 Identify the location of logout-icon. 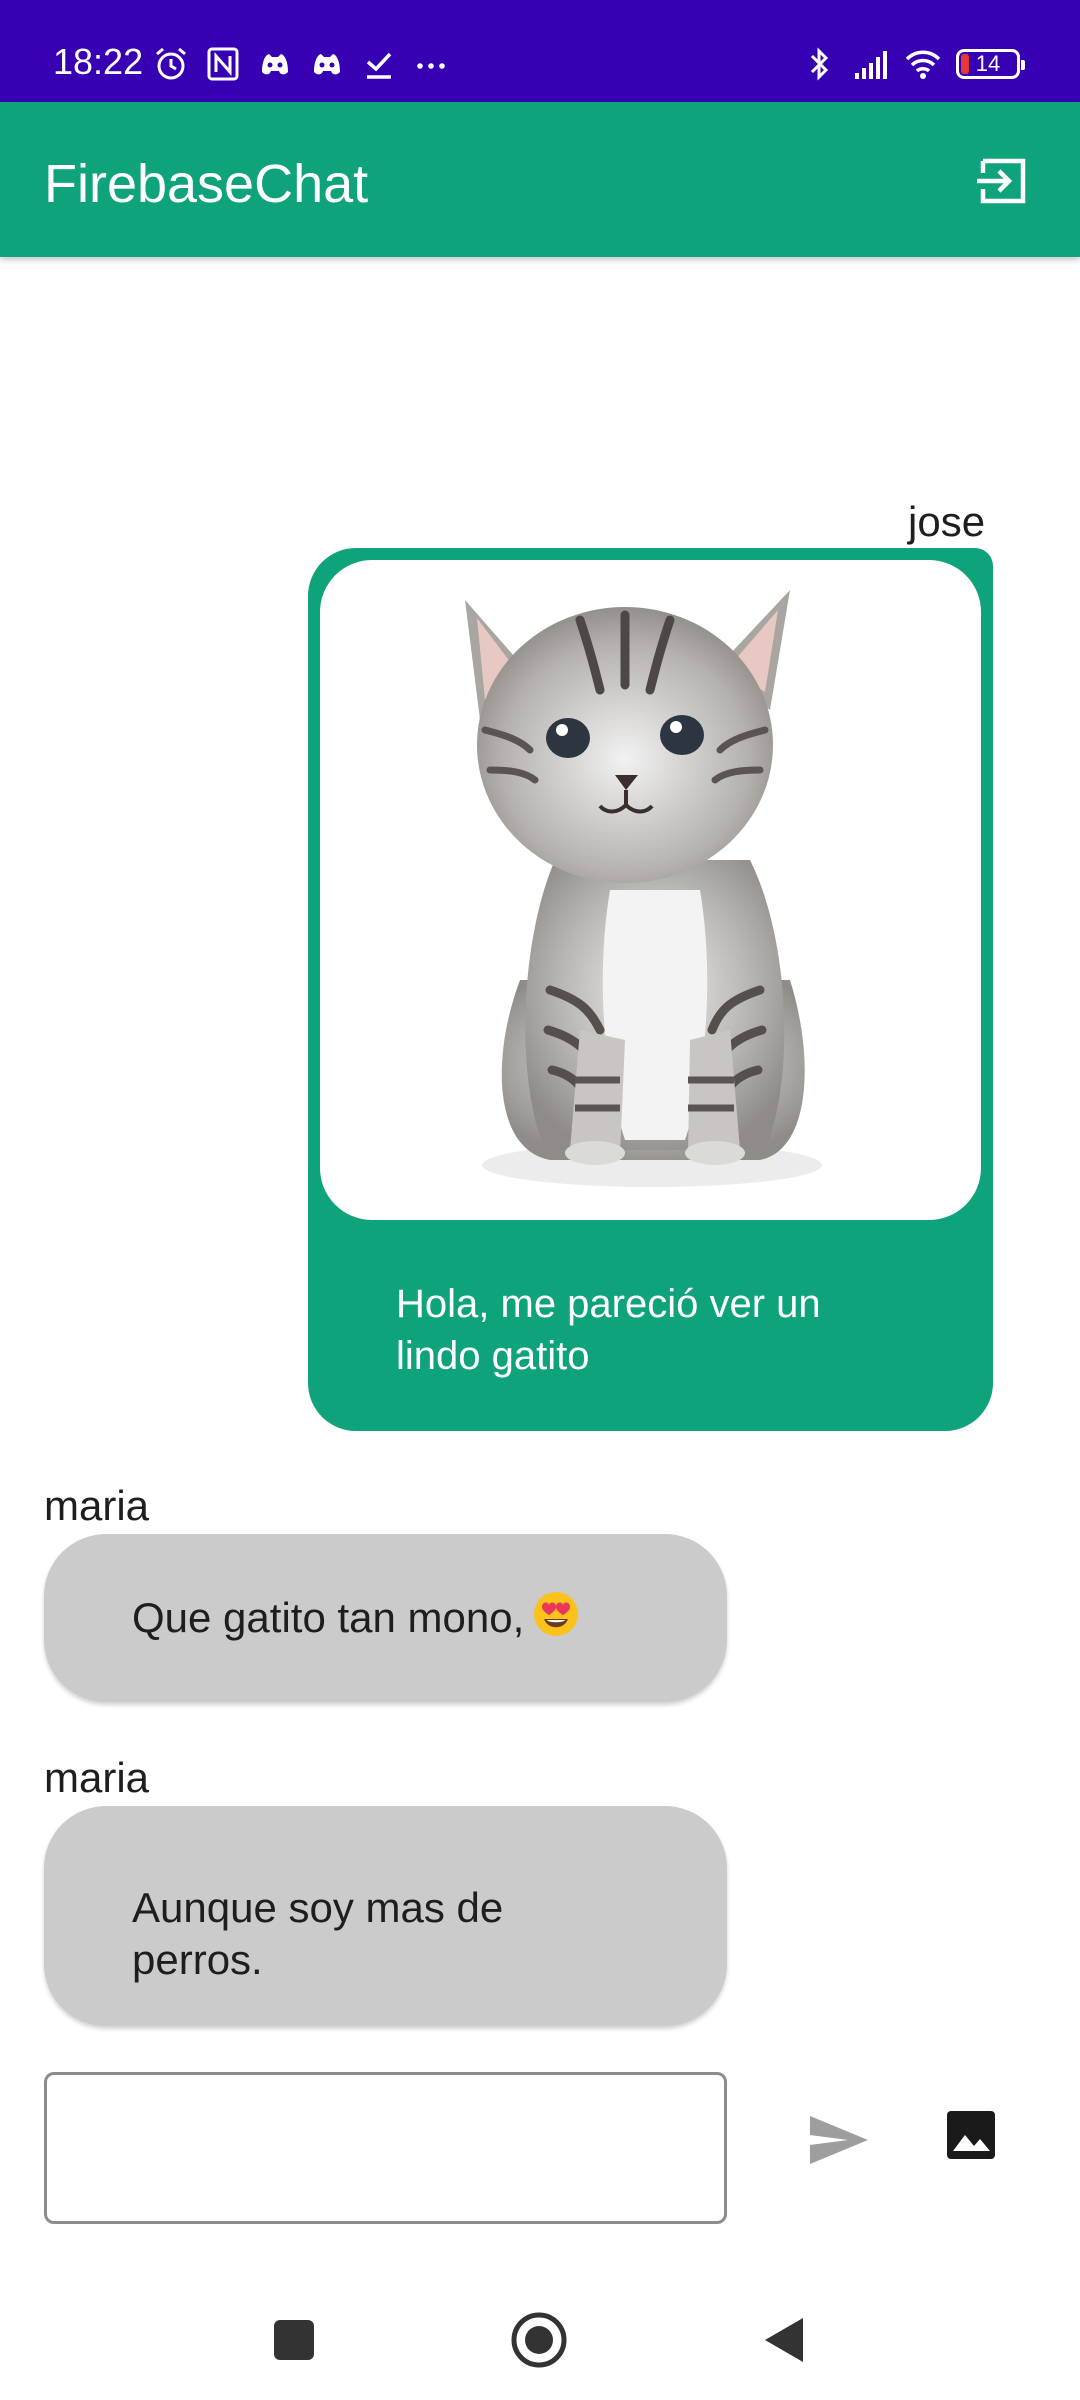
(1001, 181).